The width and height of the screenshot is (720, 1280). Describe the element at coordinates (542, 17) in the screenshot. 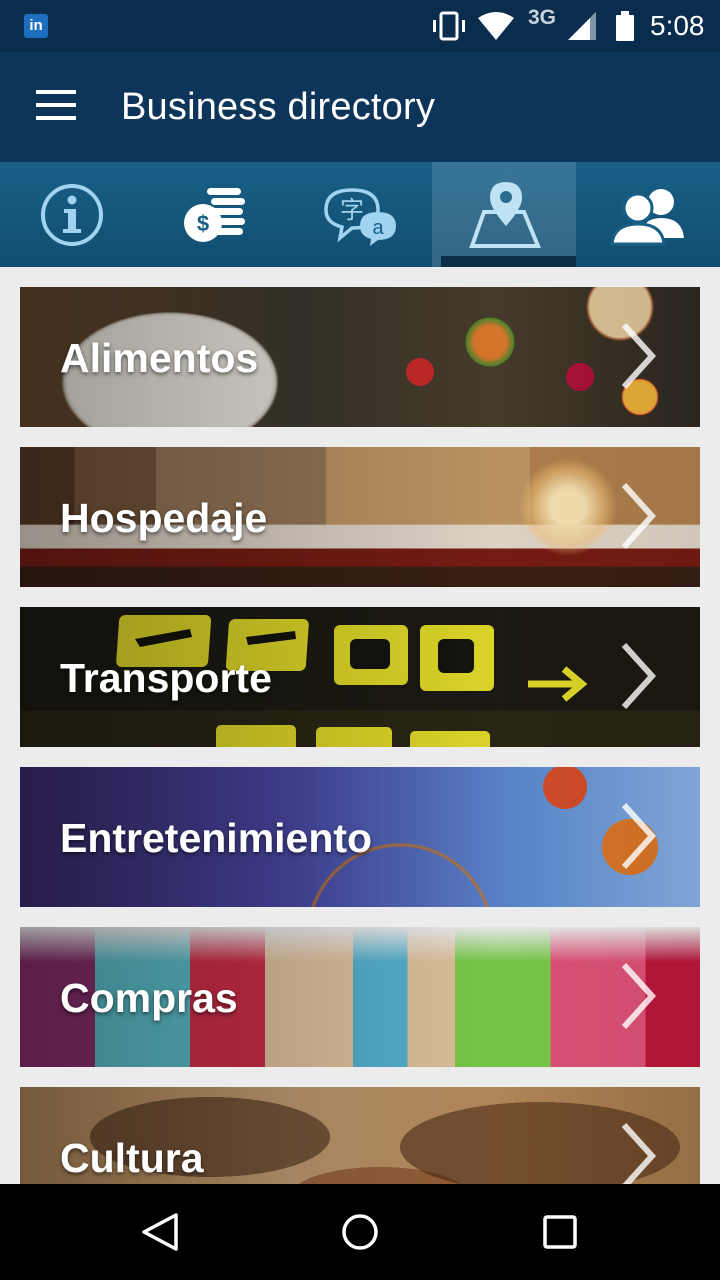

I see `network-type-label: 3G` at that location.